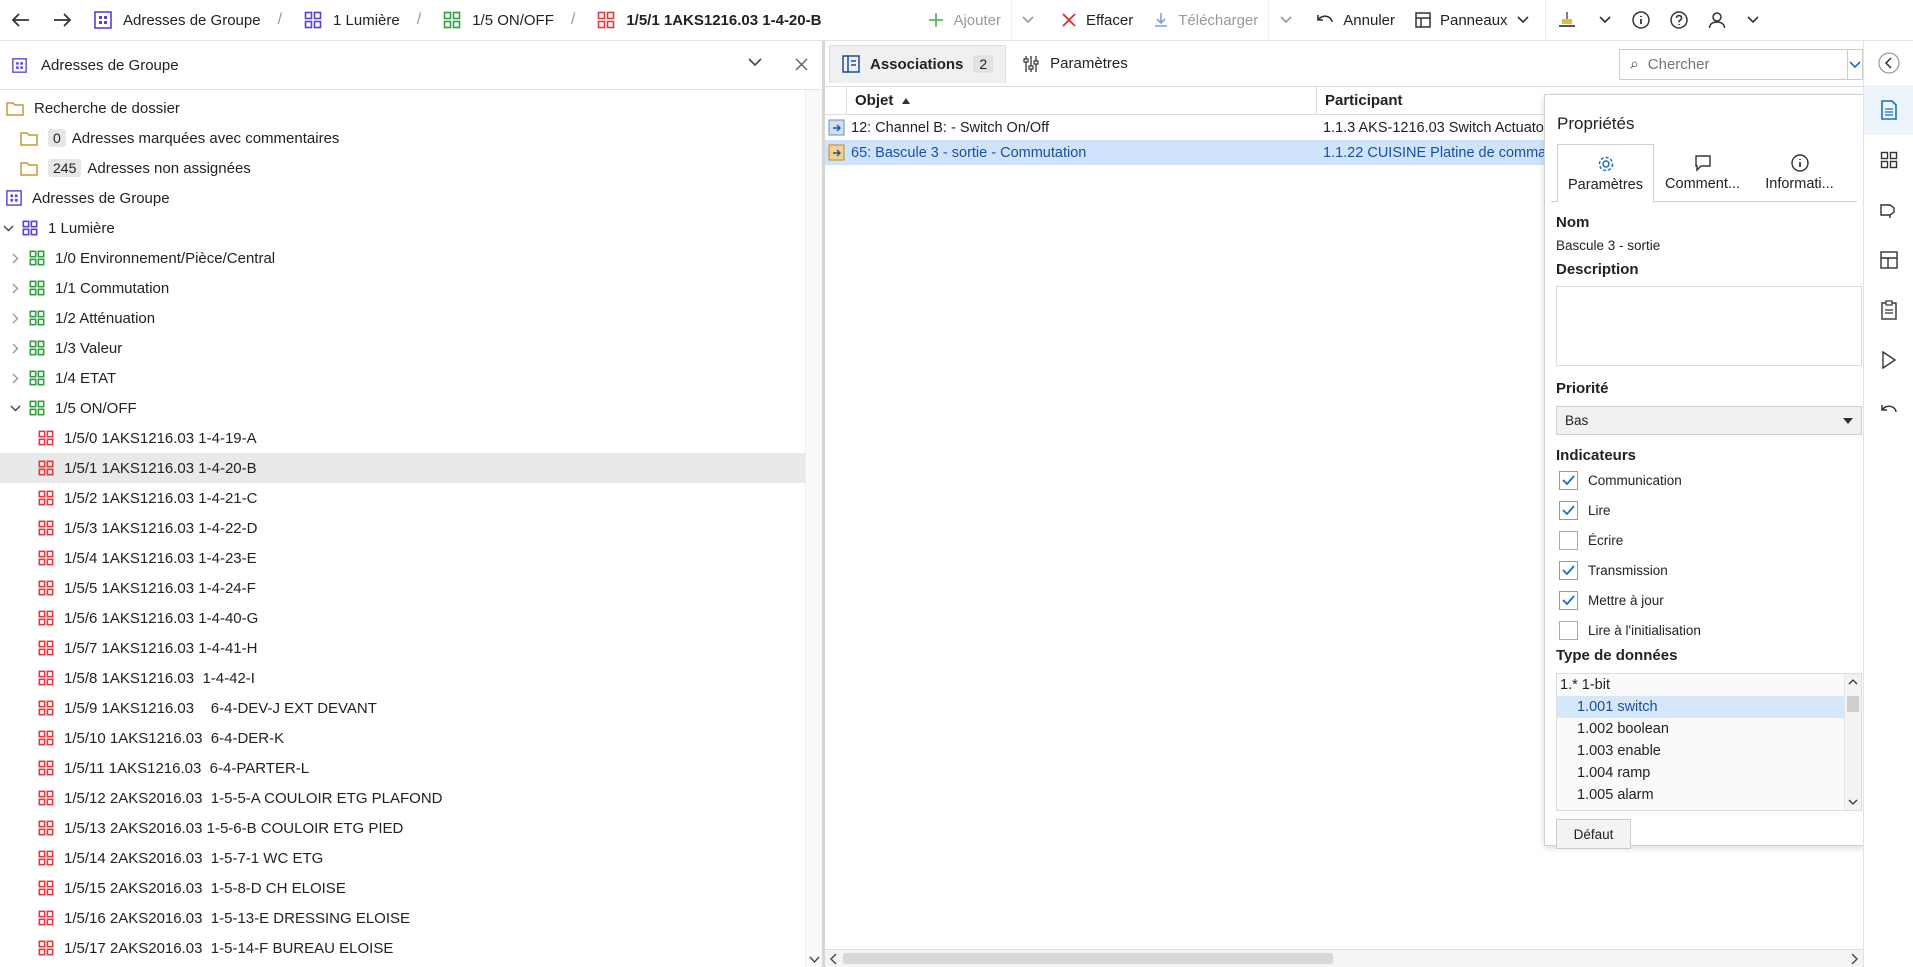 Image resolution: width=1913 pixels, height=967 pixels. What do you see at coordinates (1700, 707) in the screenshot?
I see `datatype-option: 1.001 switch` at bounding box center [1700, 707].